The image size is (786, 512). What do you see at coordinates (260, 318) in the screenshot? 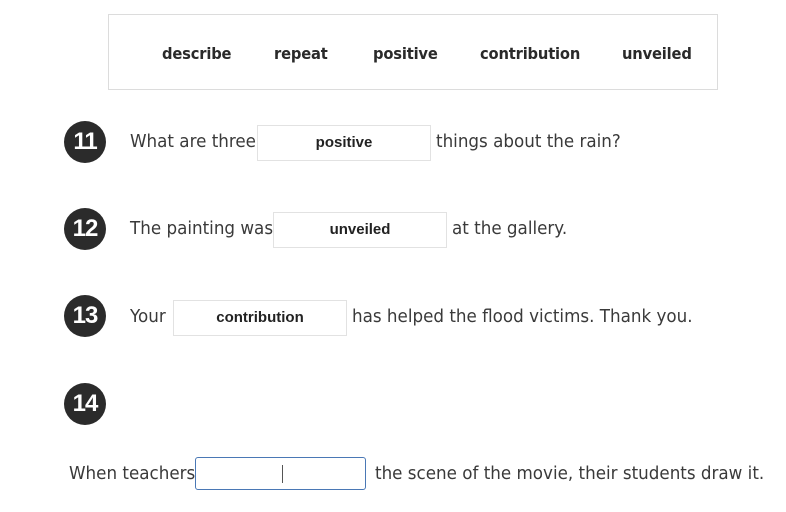
I see `answer-box: contribution` at bounding box center [260, 318].